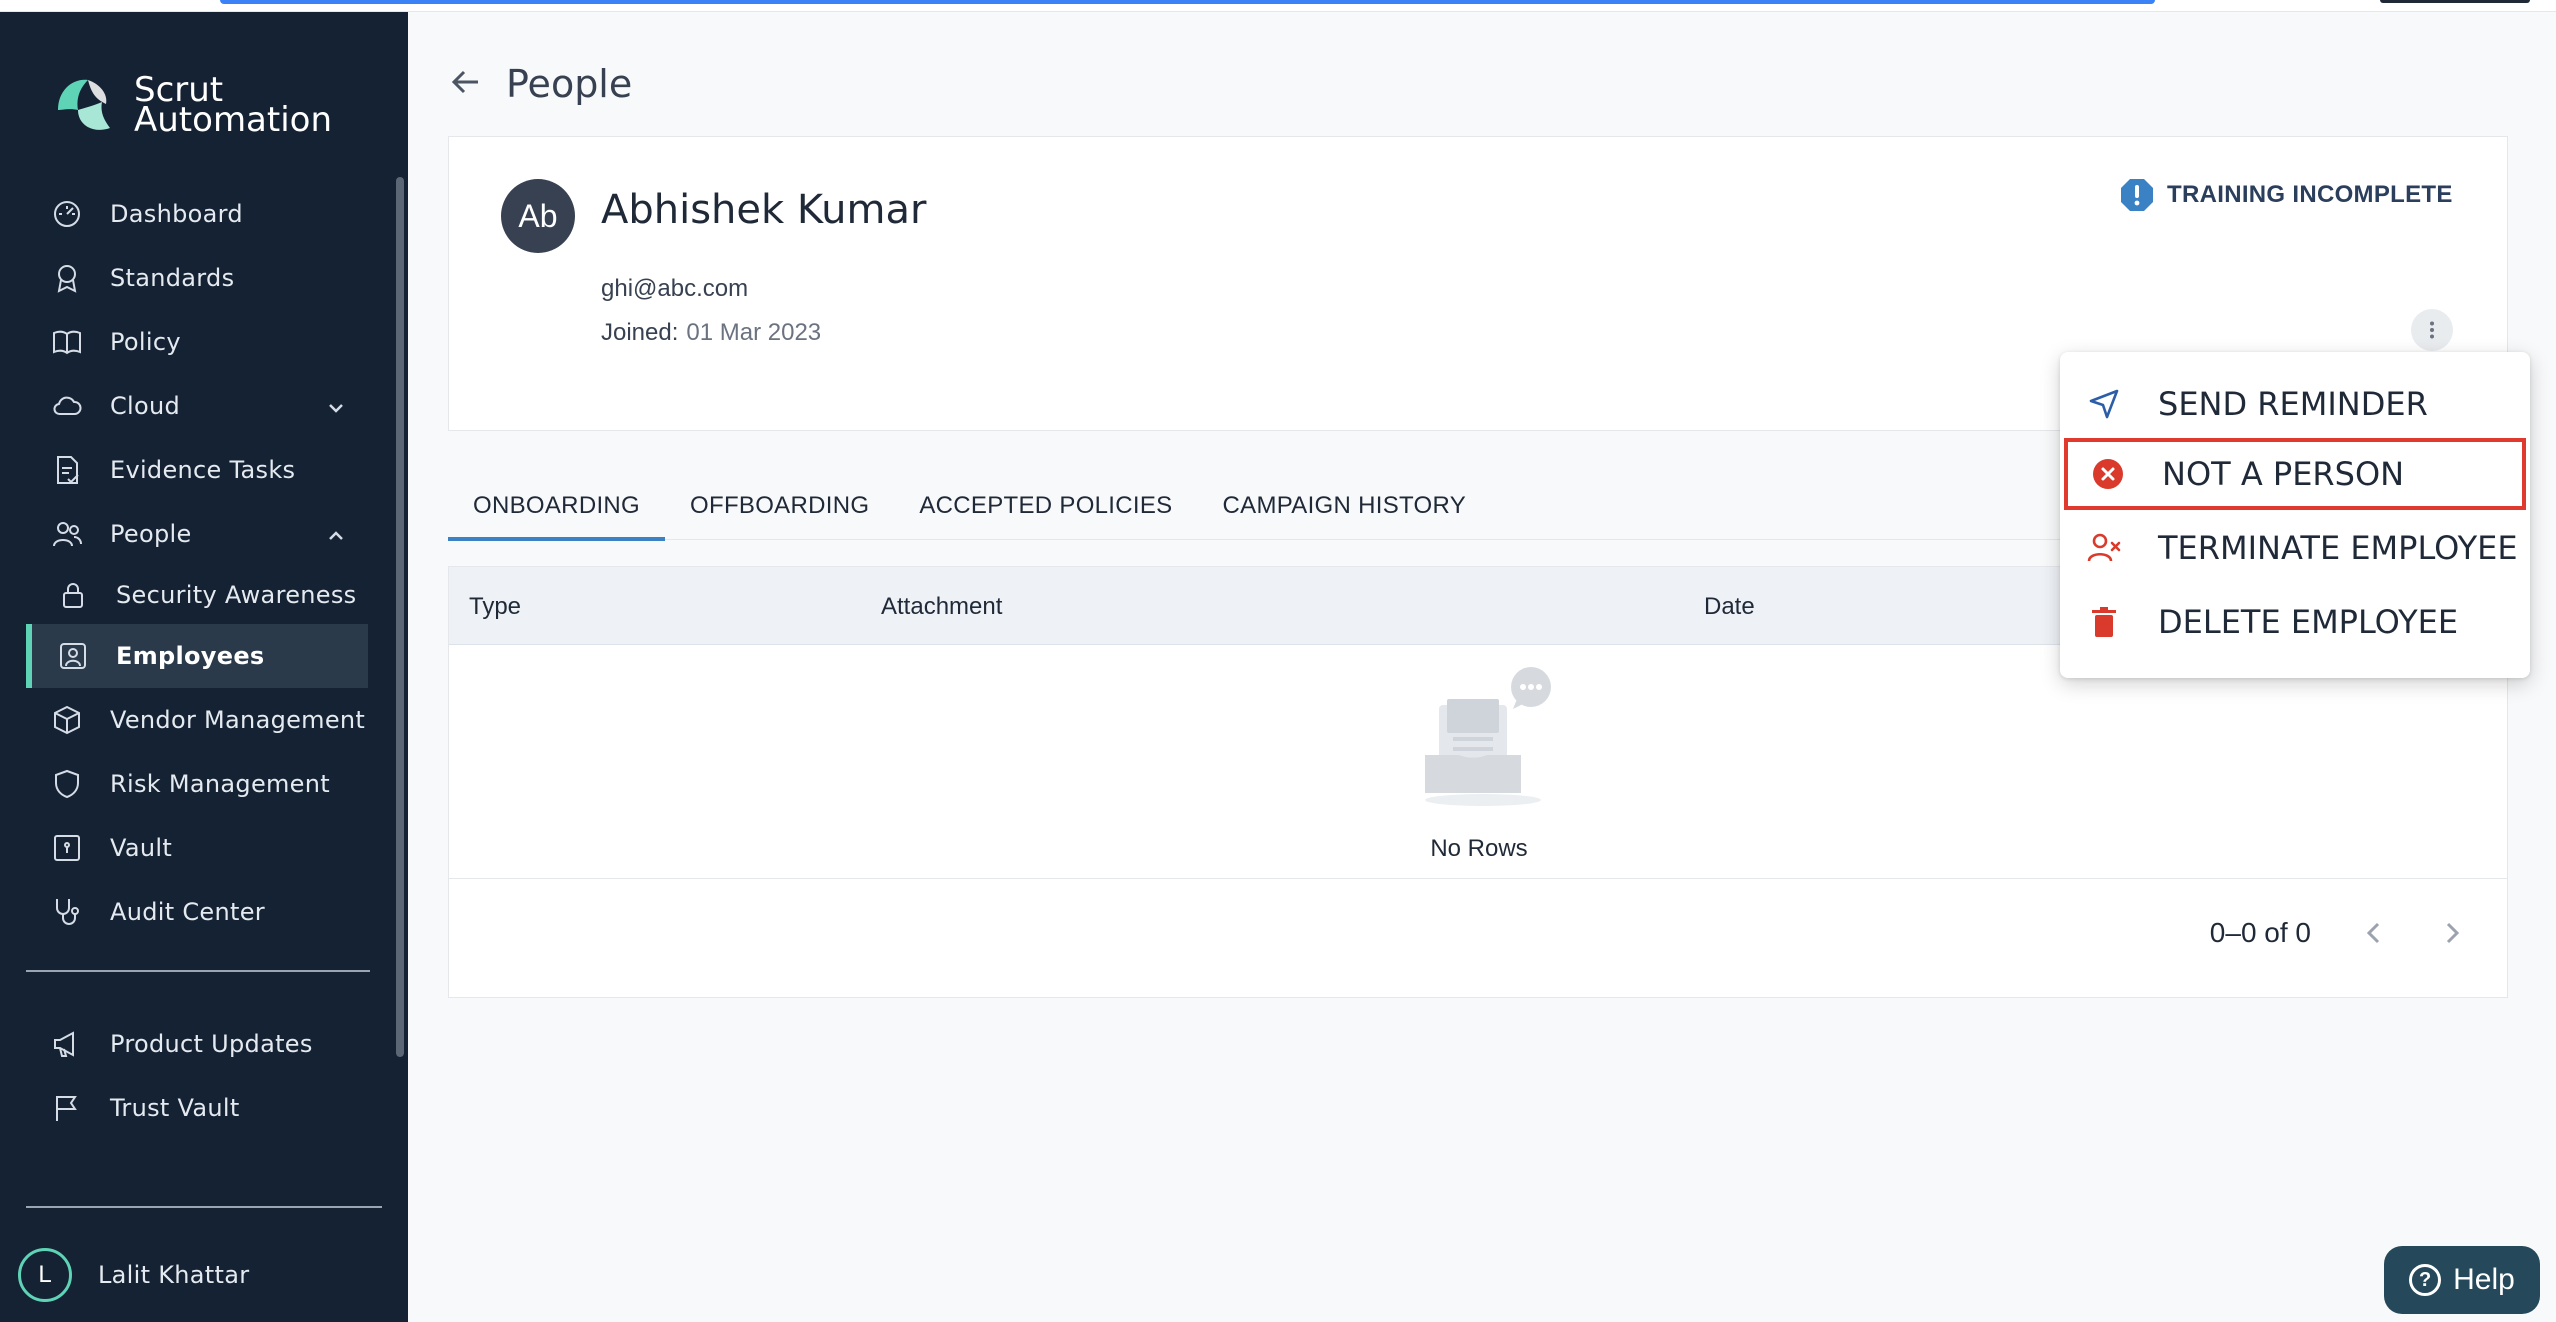 This screenshot has height=1322, width=2556. What do you see at coordinates (2104, 404) in the screenshot?
I see `send-icon` at bounding box center [2104, 404].